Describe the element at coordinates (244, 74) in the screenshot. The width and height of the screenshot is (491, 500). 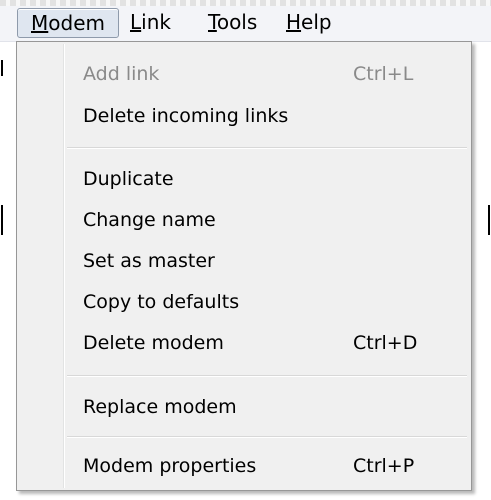
I see `menu-item-add-link: Add link Ctrl+L` at that location.